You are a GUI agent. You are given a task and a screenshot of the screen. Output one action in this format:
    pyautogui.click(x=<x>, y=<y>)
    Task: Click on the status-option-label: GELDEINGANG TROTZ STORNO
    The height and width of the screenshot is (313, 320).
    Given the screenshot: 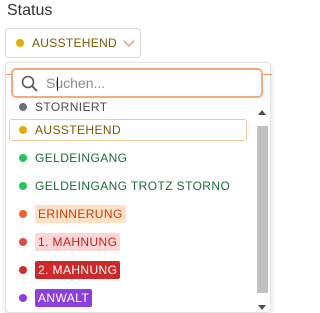 What is the action you would take?
    pyautogui.click(x=133, y=186)
    